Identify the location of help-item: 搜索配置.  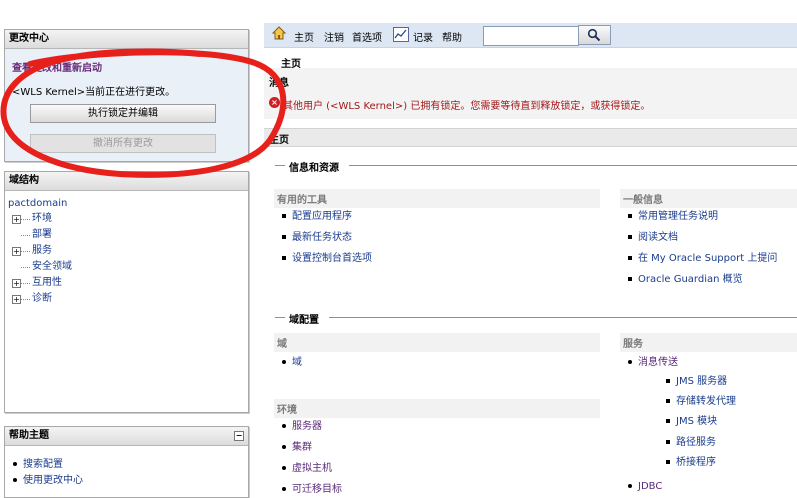
(48, 465).